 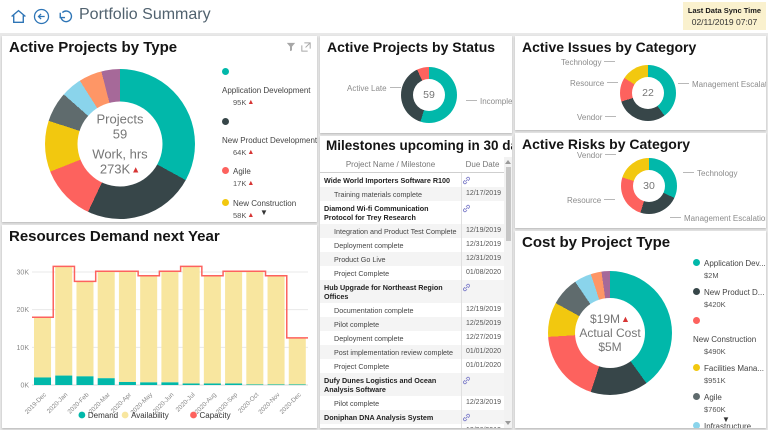 I want to click on table-row: Deployment complete 12/27/2019, so click(x=412, y=338).